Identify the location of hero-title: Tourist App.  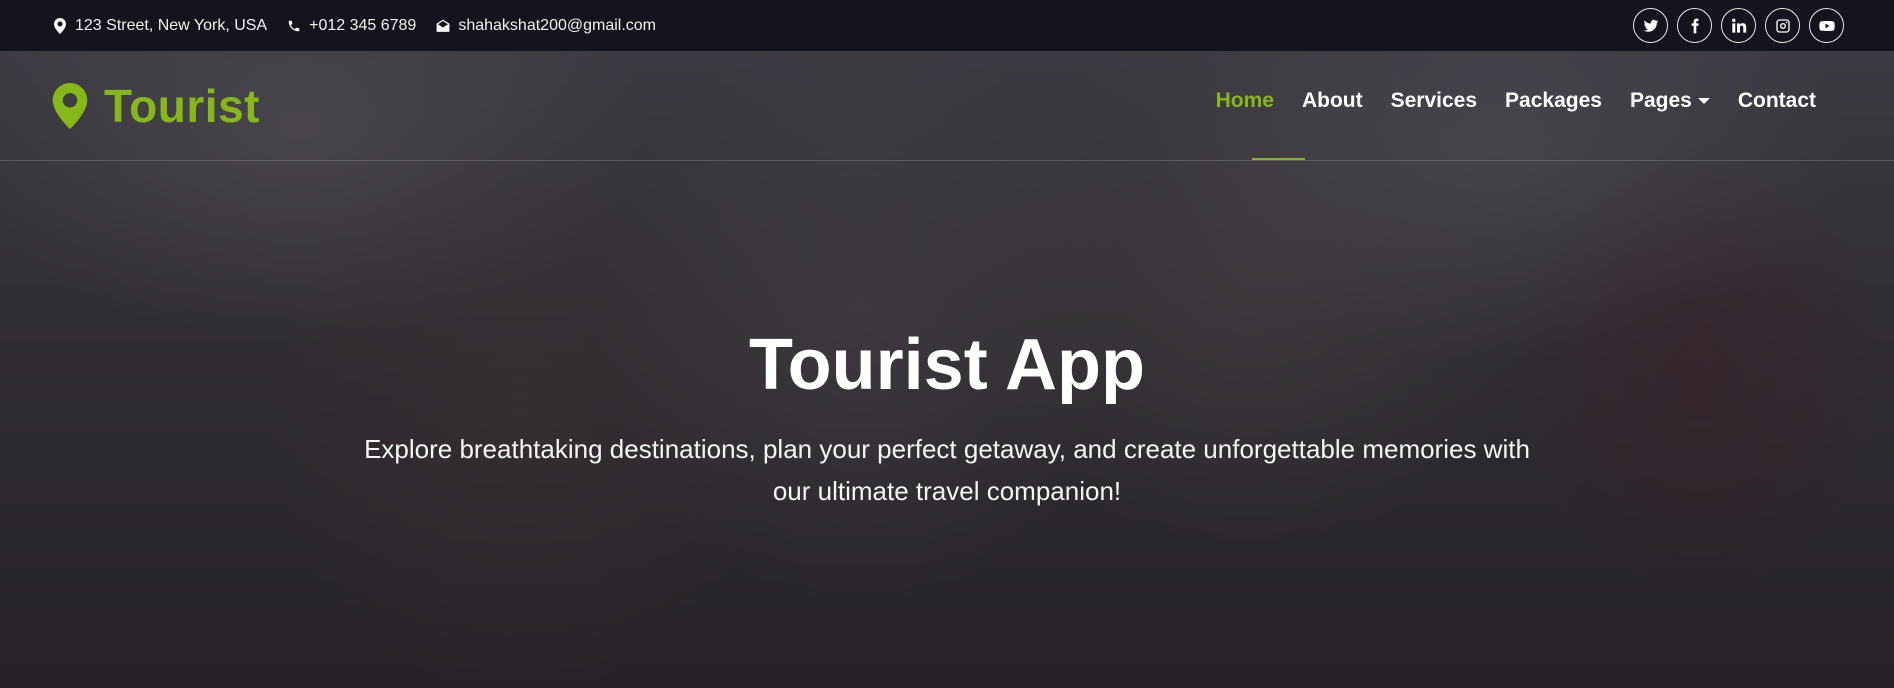
(947, 365).